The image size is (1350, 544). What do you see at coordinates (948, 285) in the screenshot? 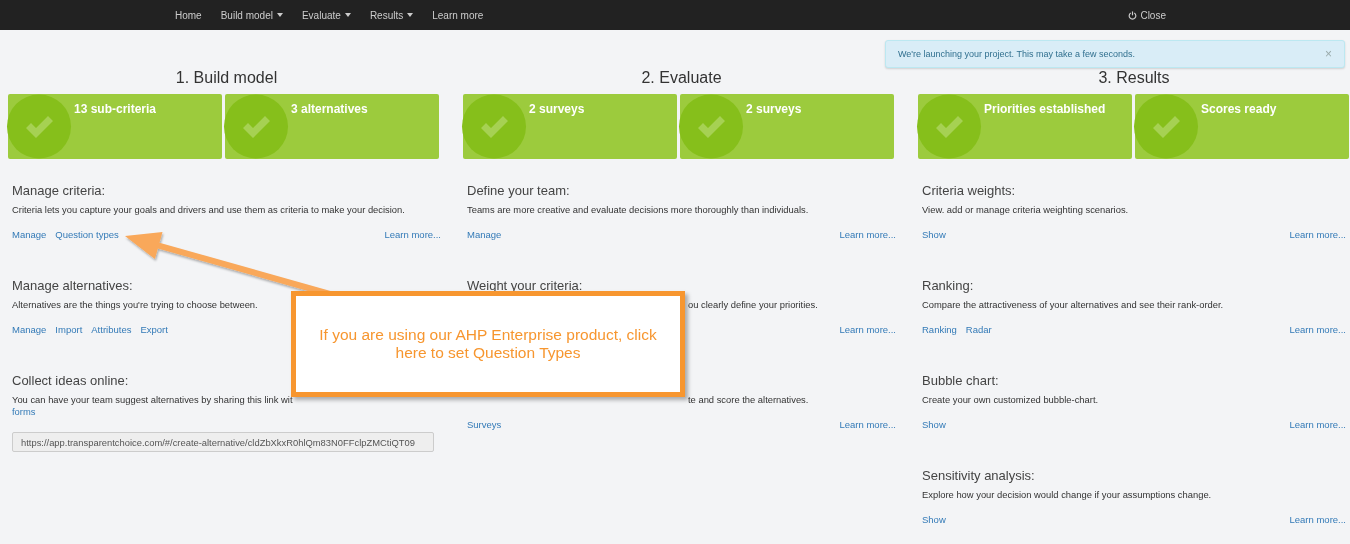
I see `section-heading: Ranking:` at bounding box center [948, 285].